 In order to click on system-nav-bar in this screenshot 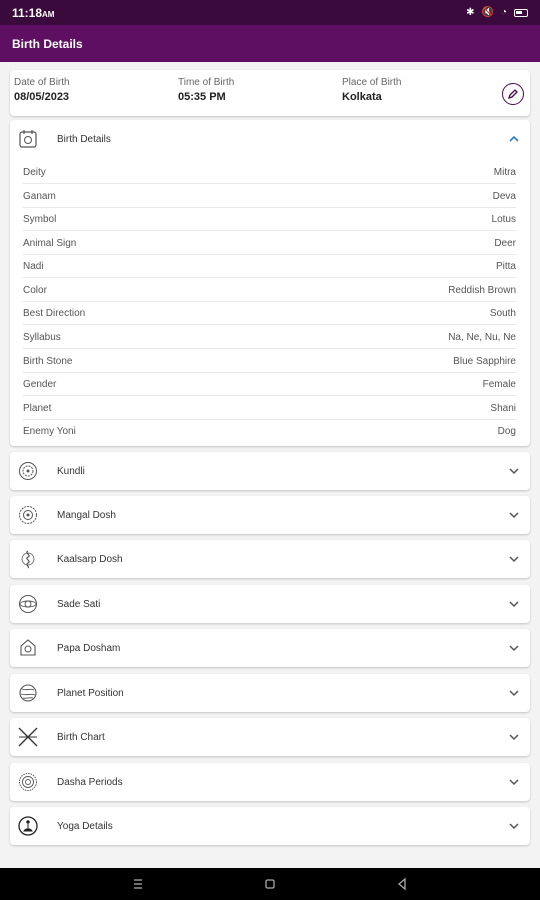, I will do `click(270, 884)`.